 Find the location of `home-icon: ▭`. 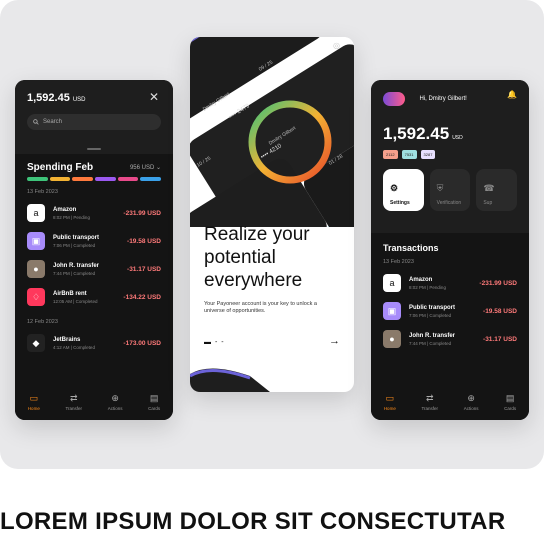

home-icon: ▭ is located at coordinates (34, 398).